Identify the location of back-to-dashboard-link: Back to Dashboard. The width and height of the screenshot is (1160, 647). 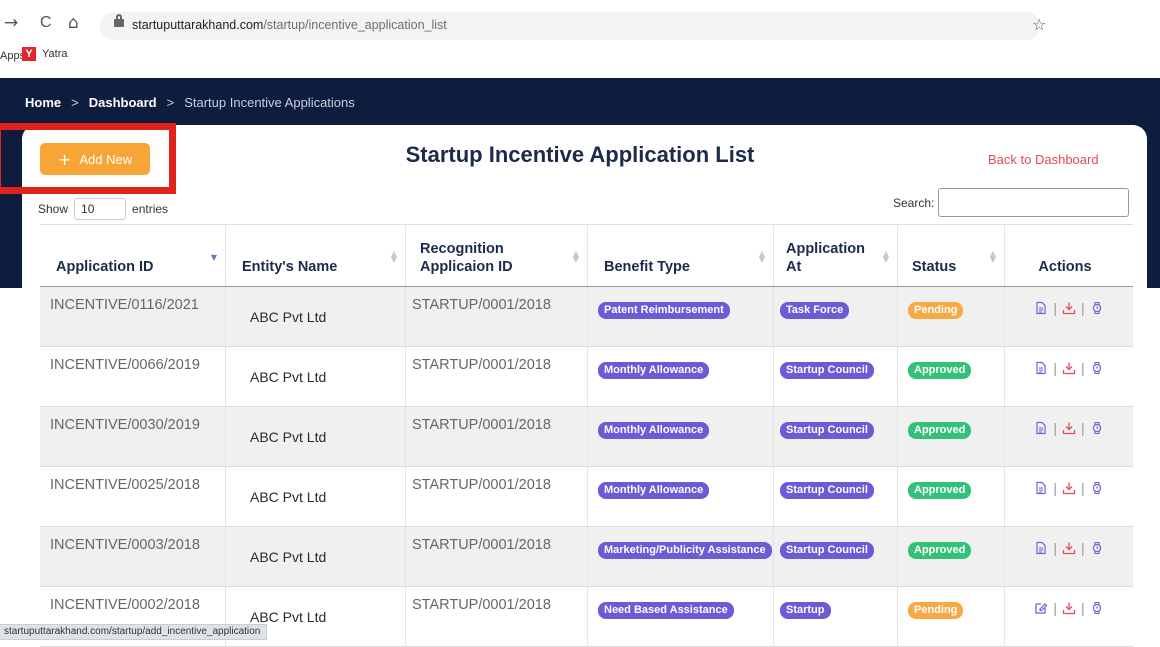
(1043, 159).